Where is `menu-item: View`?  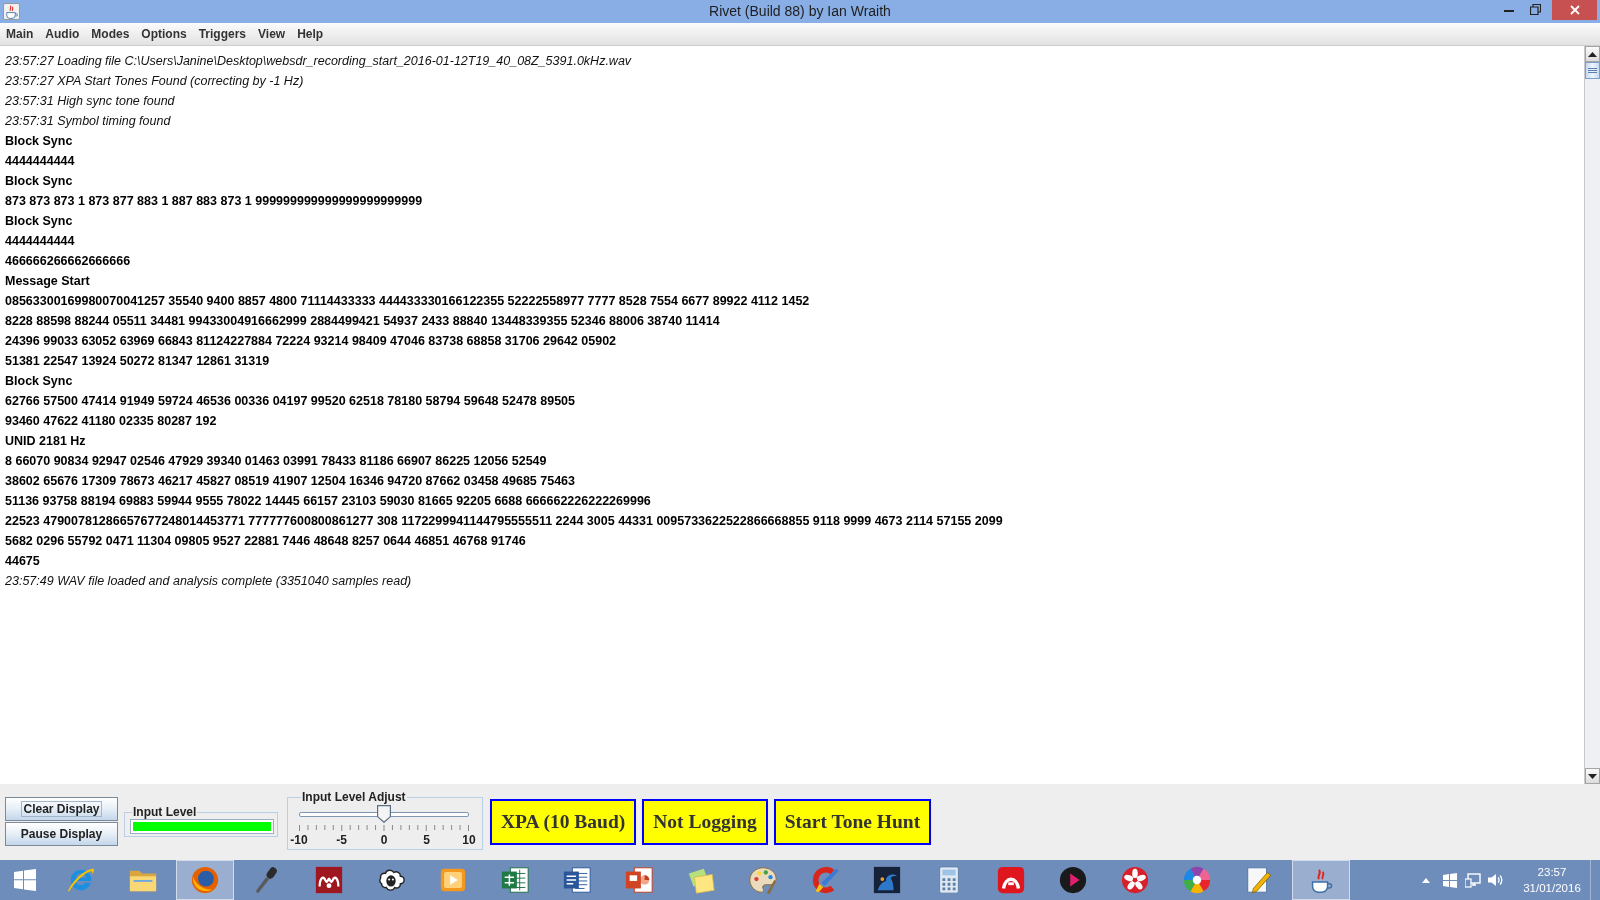
menu-item: View is located at coordinates (272, 34).